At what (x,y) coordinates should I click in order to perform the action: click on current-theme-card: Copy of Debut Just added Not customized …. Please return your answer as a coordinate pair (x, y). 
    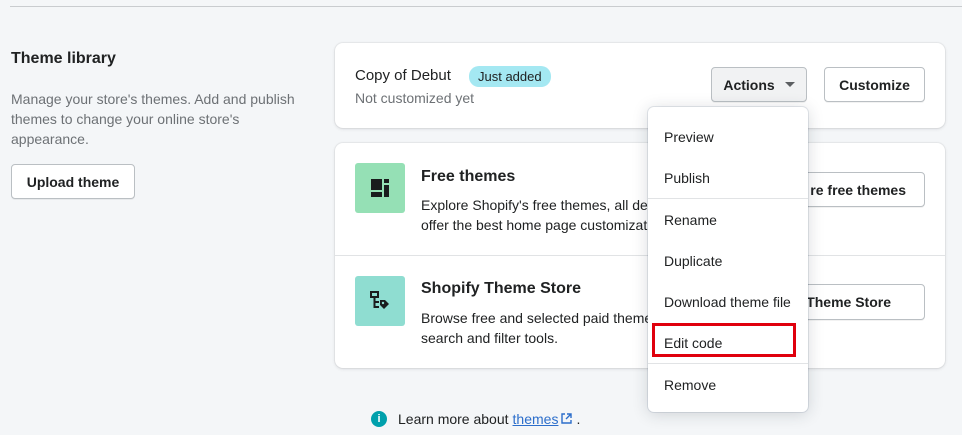
    Looking at the image, I should click on (640, 85).